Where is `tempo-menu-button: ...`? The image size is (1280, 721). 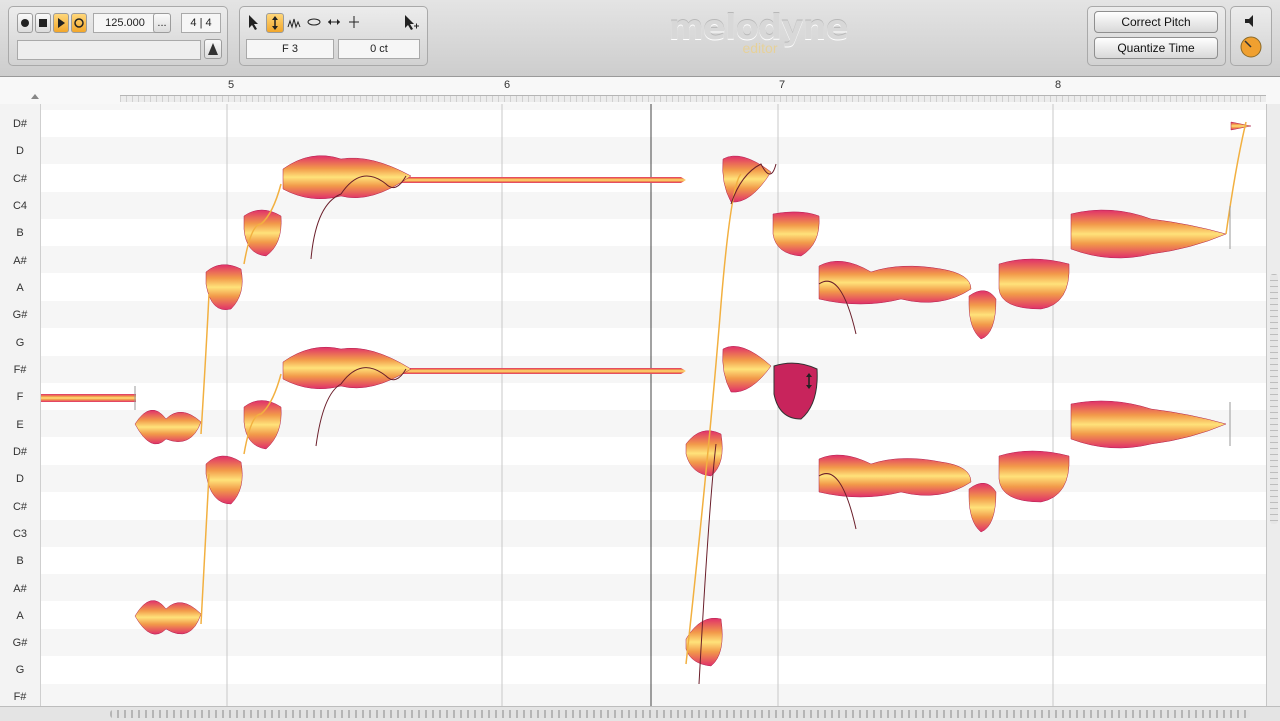
tempo-menu-button: ... is located at coordinates (162, 23).